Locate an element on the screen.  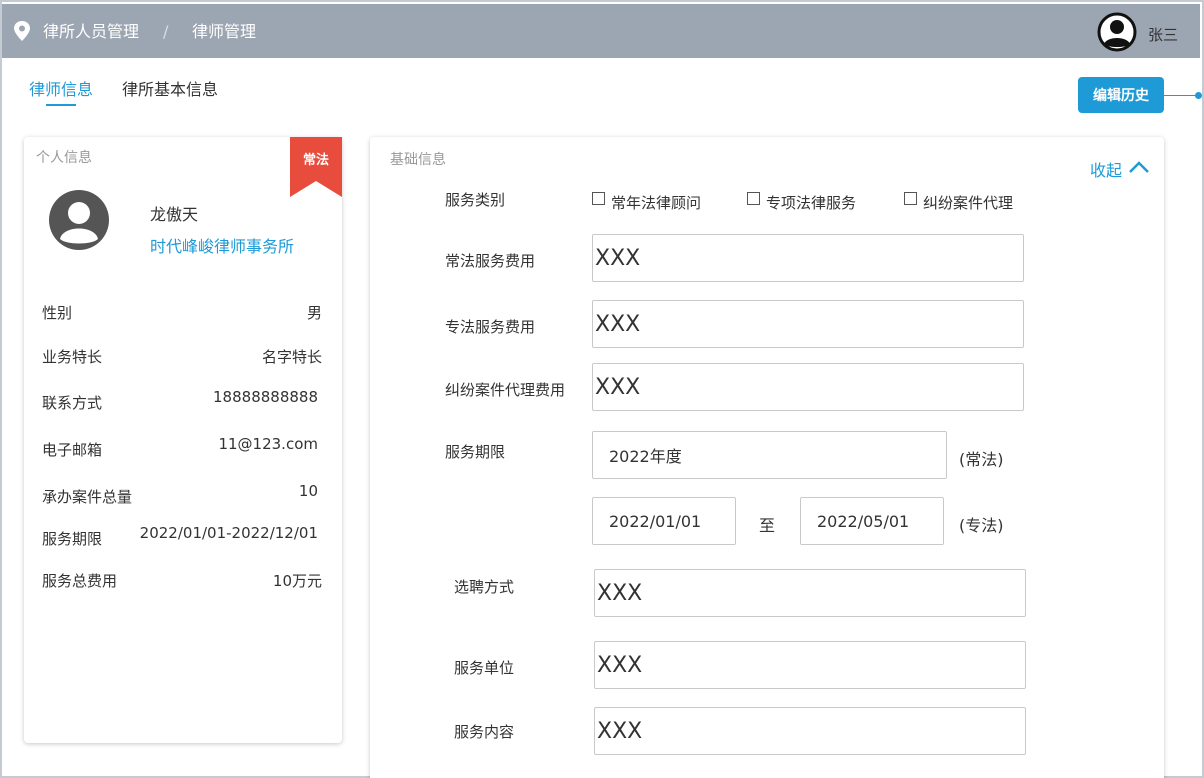
lawyer-name: 龙傲天 is located at coordinates (174, 214).